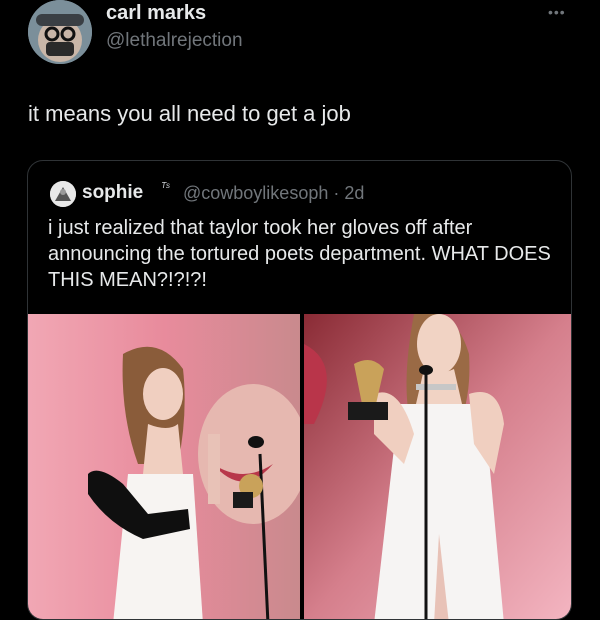  I want to click on quoted-display-name: sophie, so click(112, 193).